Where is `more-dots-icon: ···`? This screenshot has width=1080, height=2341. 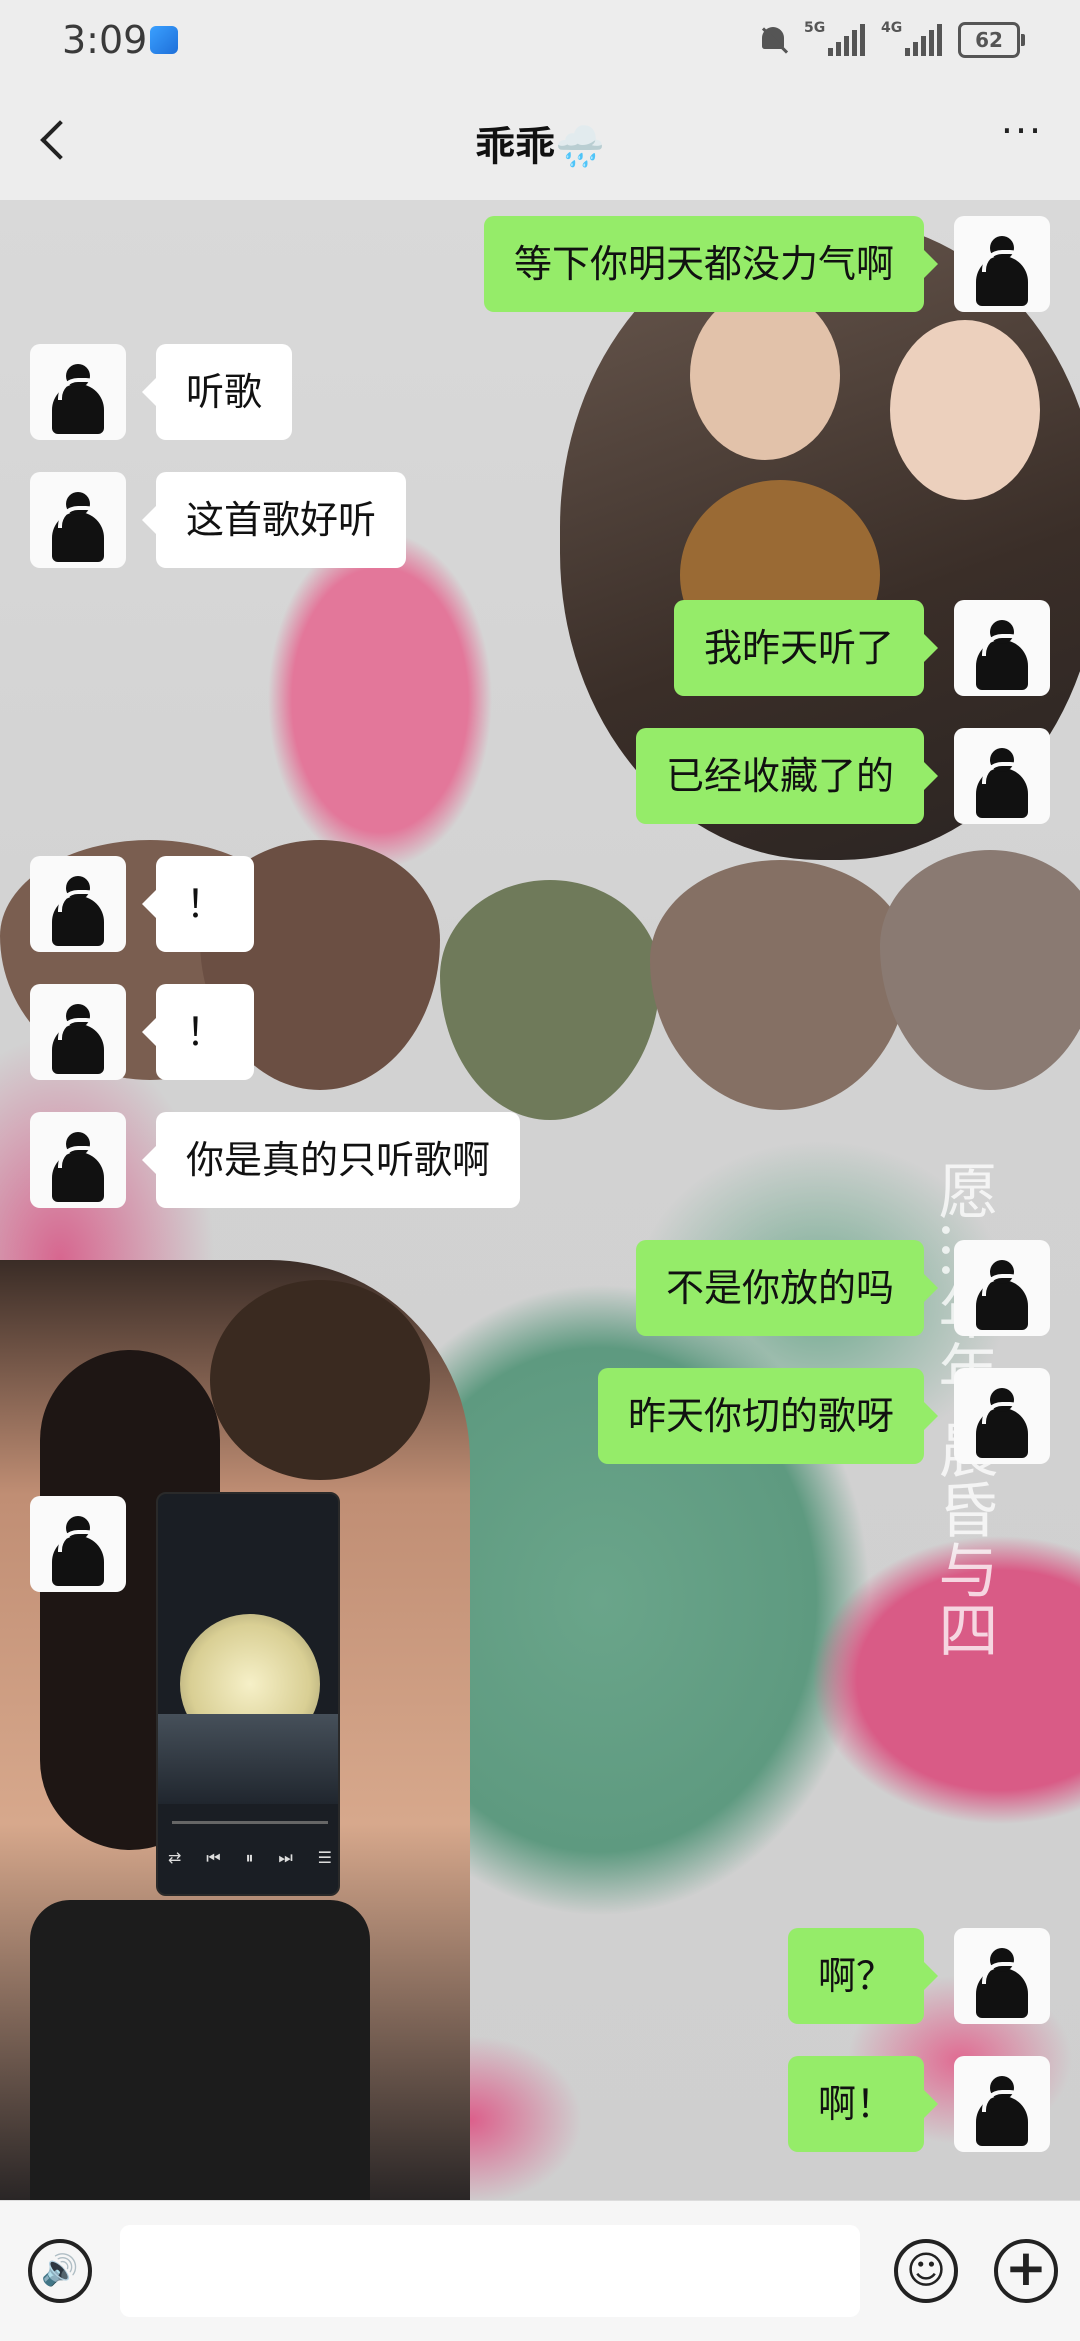
more-dots-icon: ··· is located at coordinates (1022, 139).